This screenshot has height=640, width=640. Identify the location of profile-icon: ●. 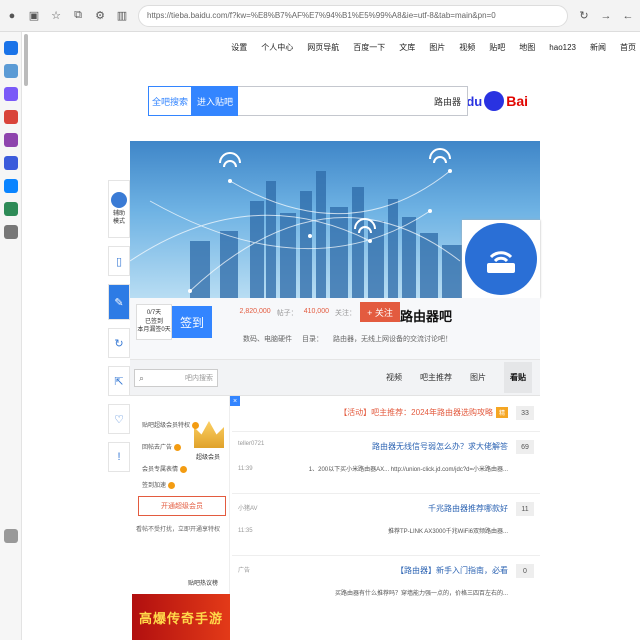
(12, 16).